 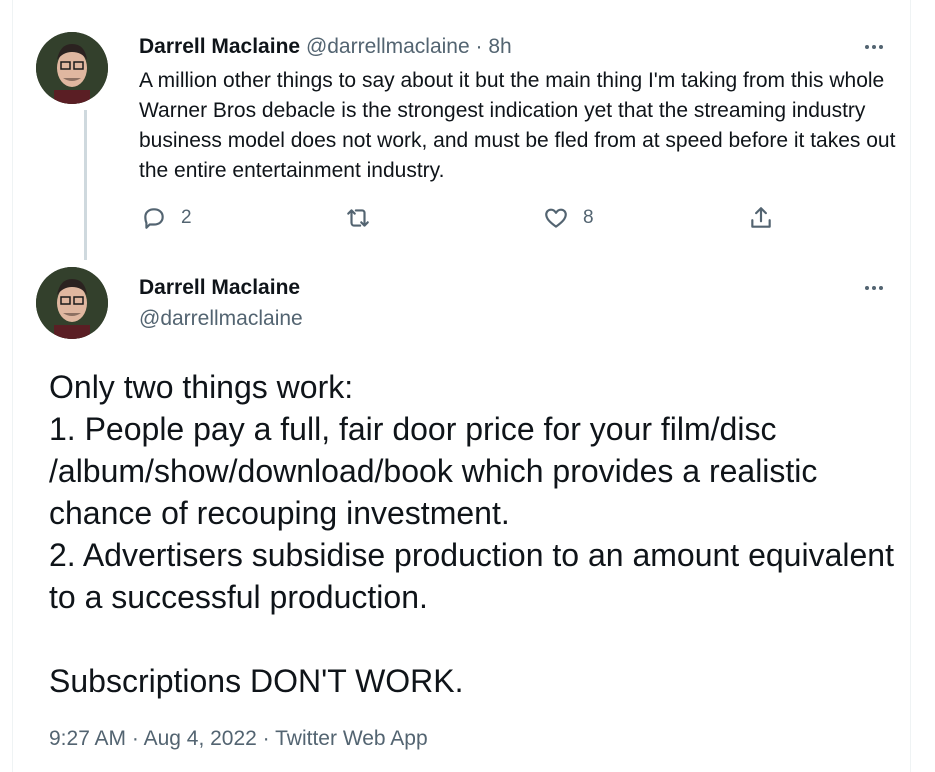 I want to click on like-count: 8, so click(x=588, y=217).